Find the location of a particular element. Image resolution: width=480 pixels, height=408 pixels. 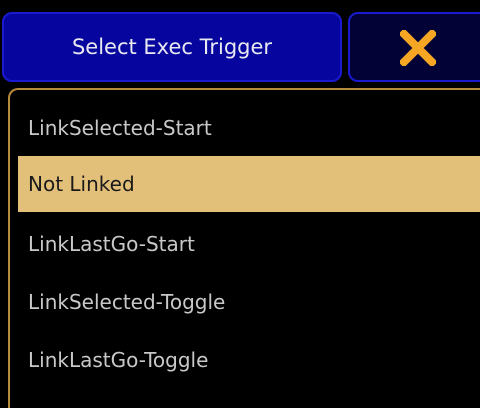

dialog-title: Select Exec Trigger is located at coordinates (172, 47).